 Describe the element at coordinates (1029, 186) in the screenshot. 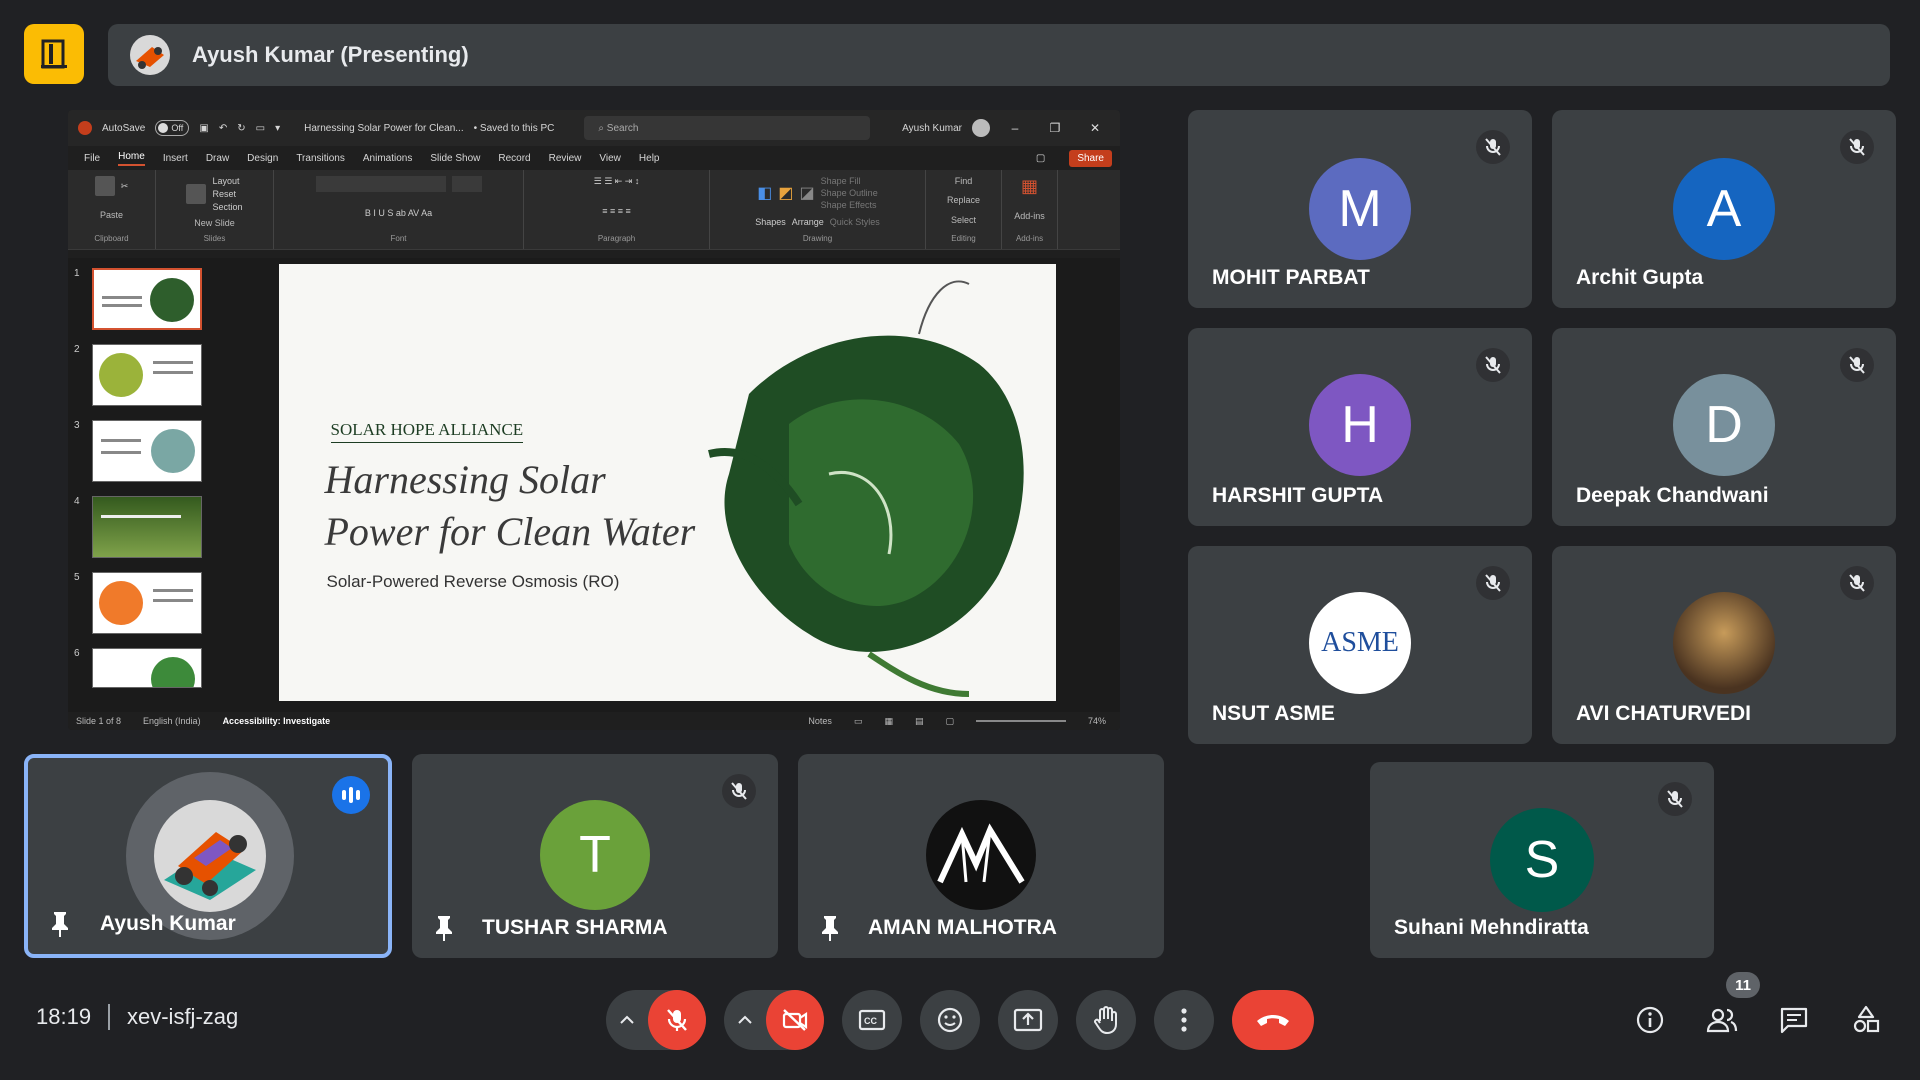

I see `addins-icon: ▦` at that location.